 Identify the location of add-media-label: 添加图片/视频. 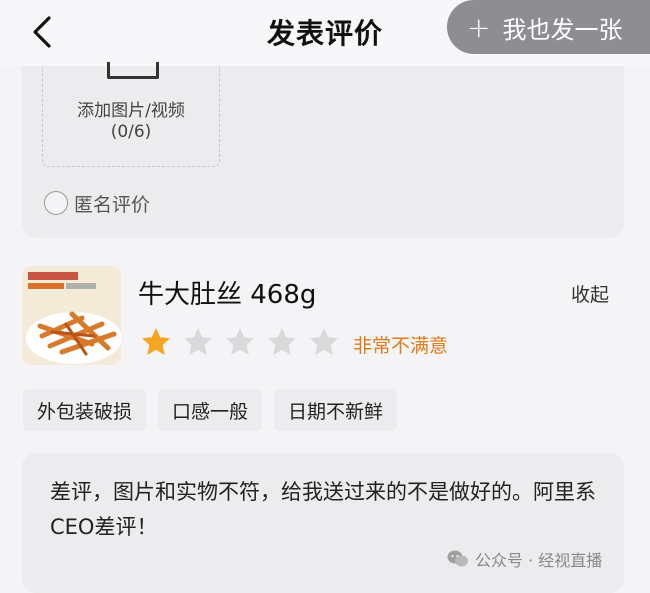
(131, 111).